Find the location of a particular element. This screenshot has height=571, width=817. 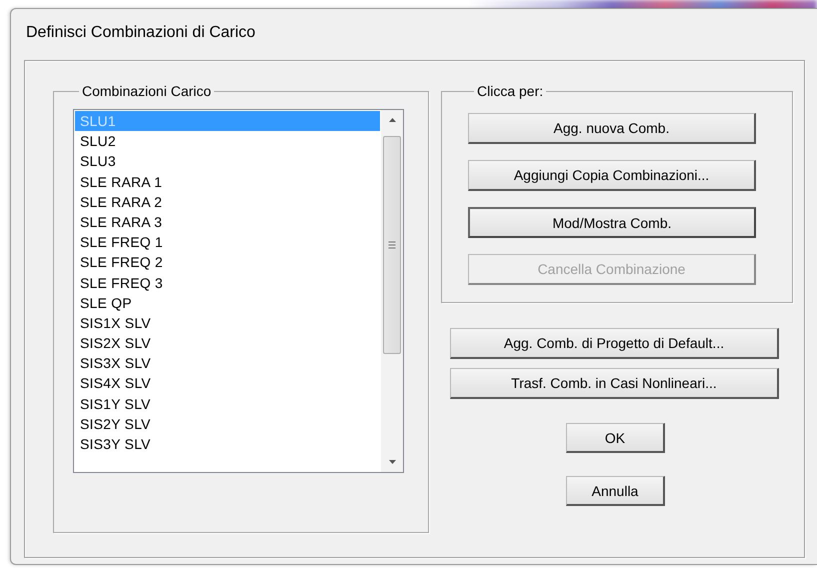

list-item: SLE QP is located at coordinates (227, 302).